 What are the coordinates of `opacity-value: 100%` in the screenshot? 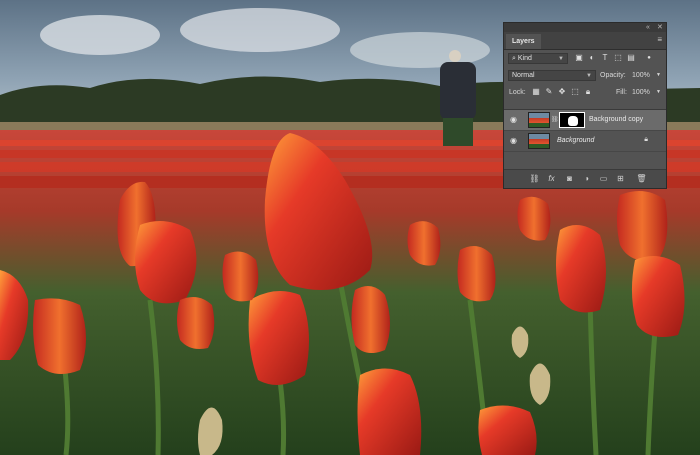 It's located at (641, 75).